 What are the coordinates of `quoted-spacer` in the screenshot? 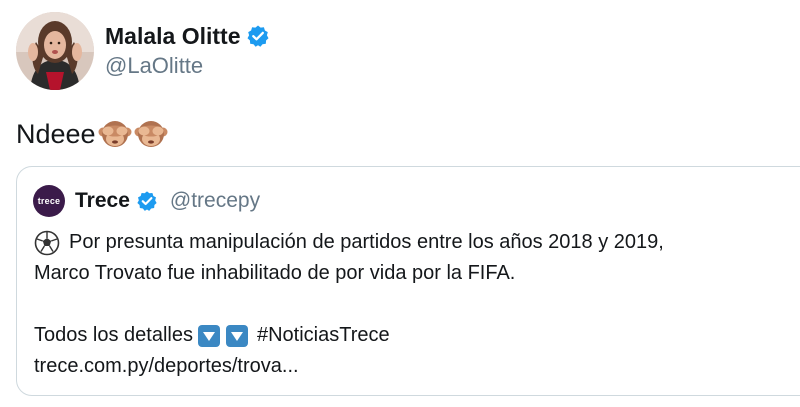 It's located at (417, 304).